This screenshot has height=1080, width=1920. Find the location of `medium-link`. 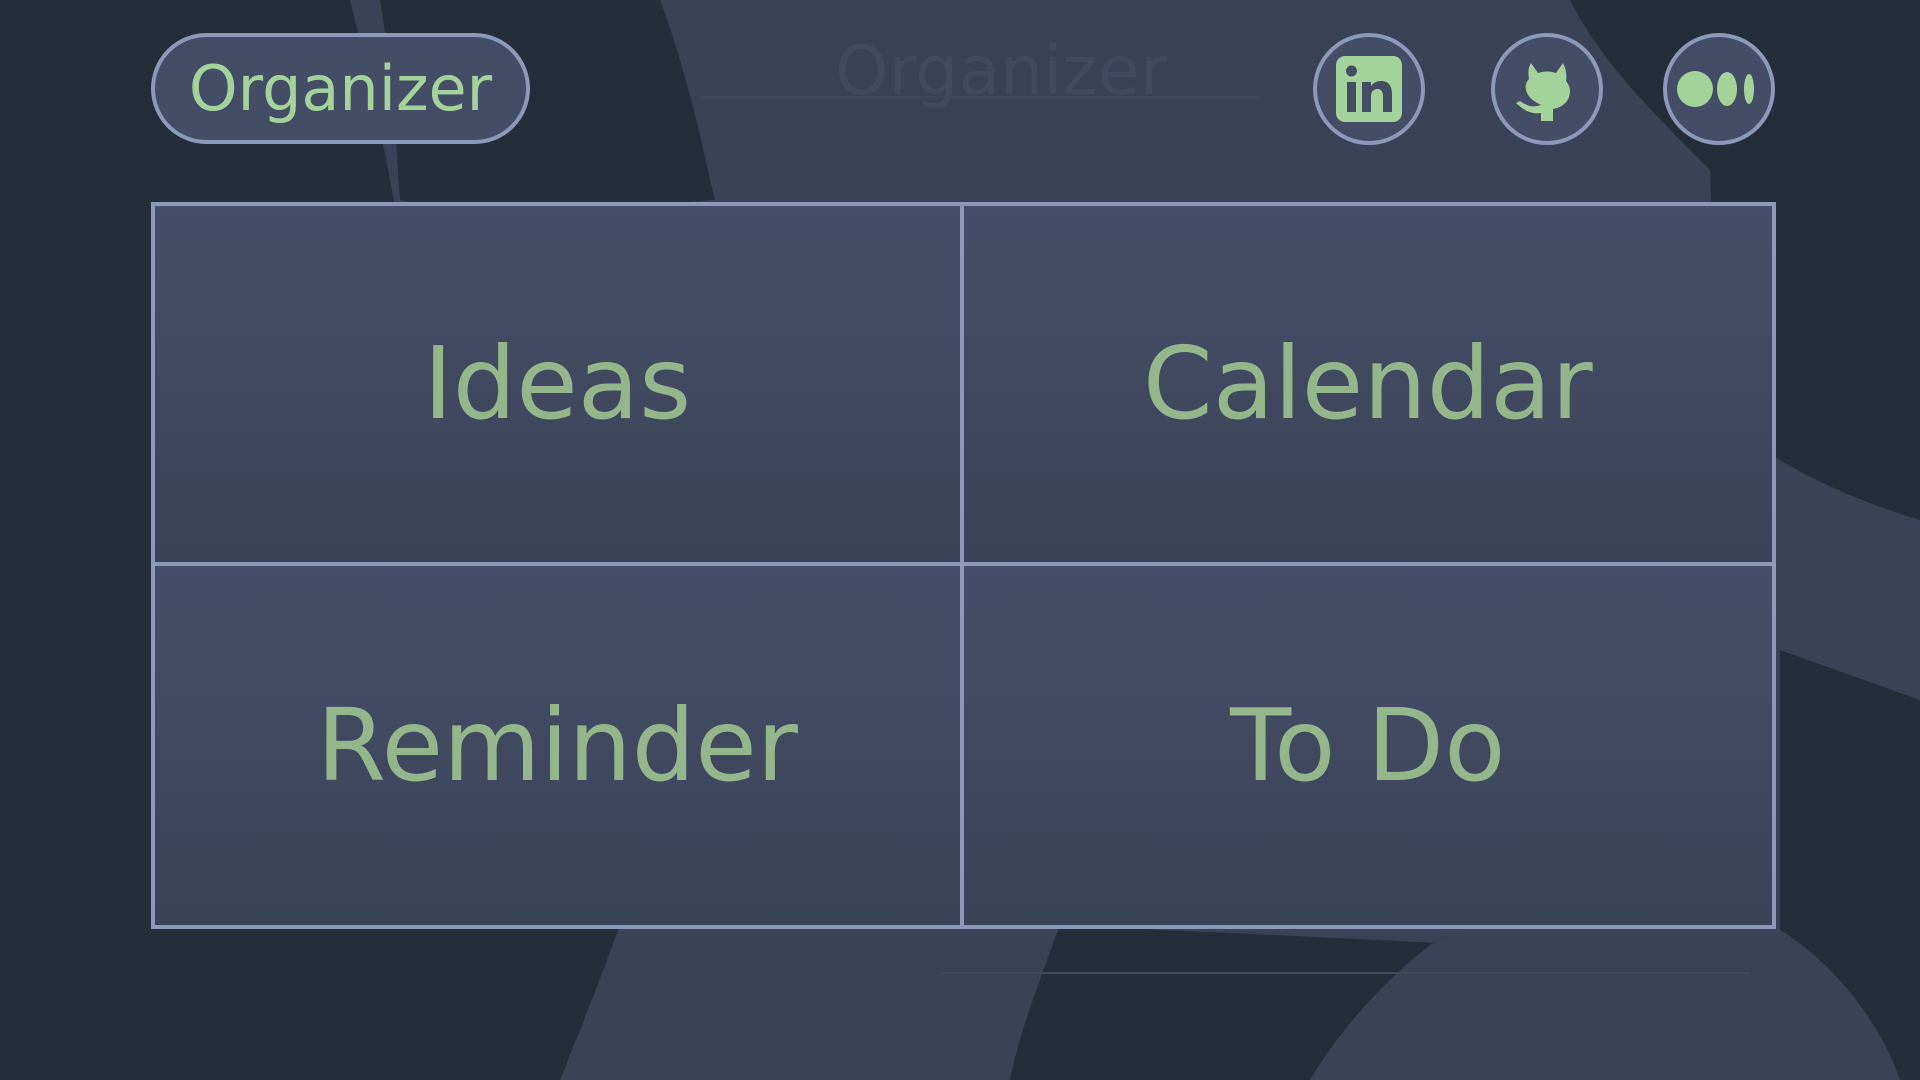

medium-link is located at coordinates (1719, 89).